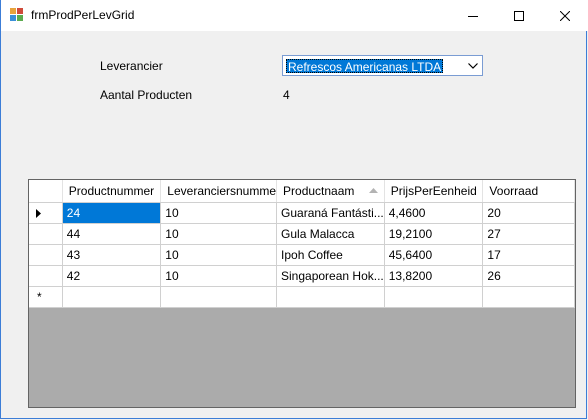 Image resolution: width=588 pixels, height=420 pixels. Describe the element at coordinates (39, 296) in the screenshot. I see `new-row-marker: *` at that location.